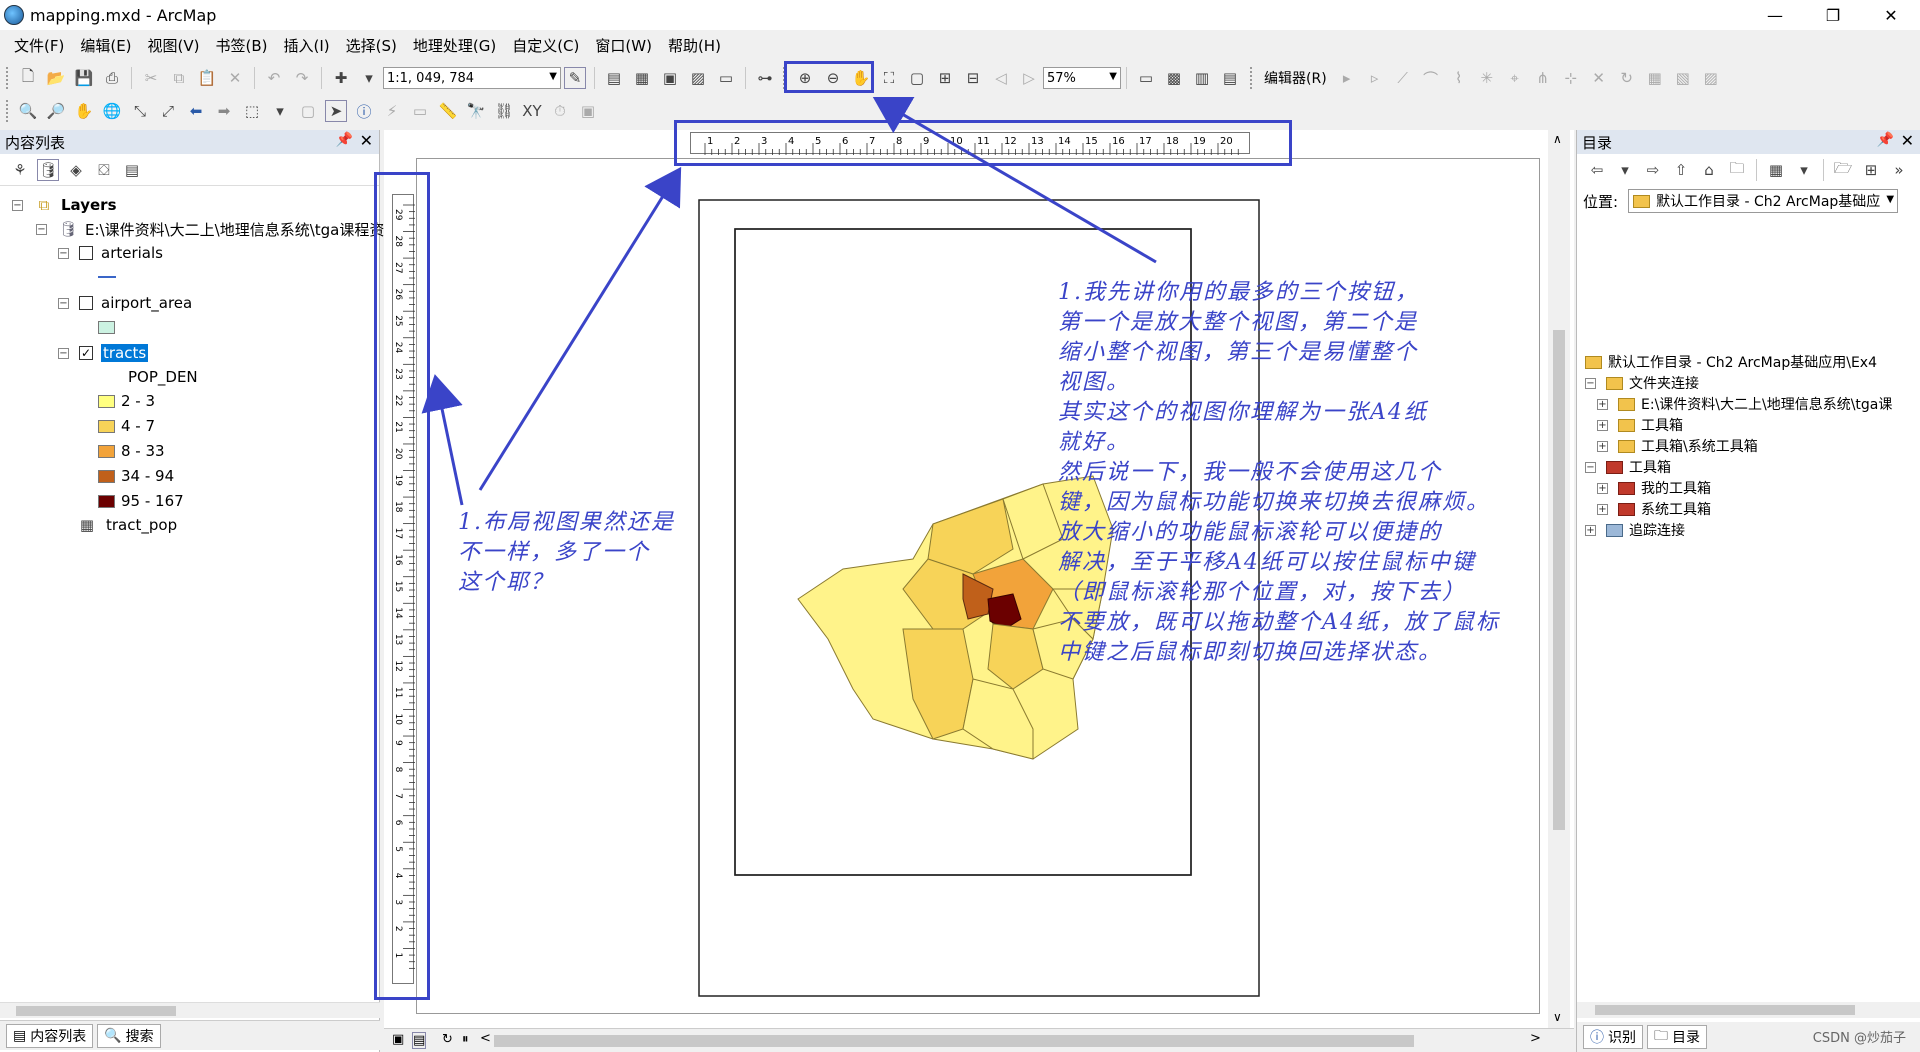 Image resolution: width=1920 pixels, height=1052 pixels. Describe the element at coordinates (364, 111) in the screenshot. I see `identify-icon: ⓘ` at that location.